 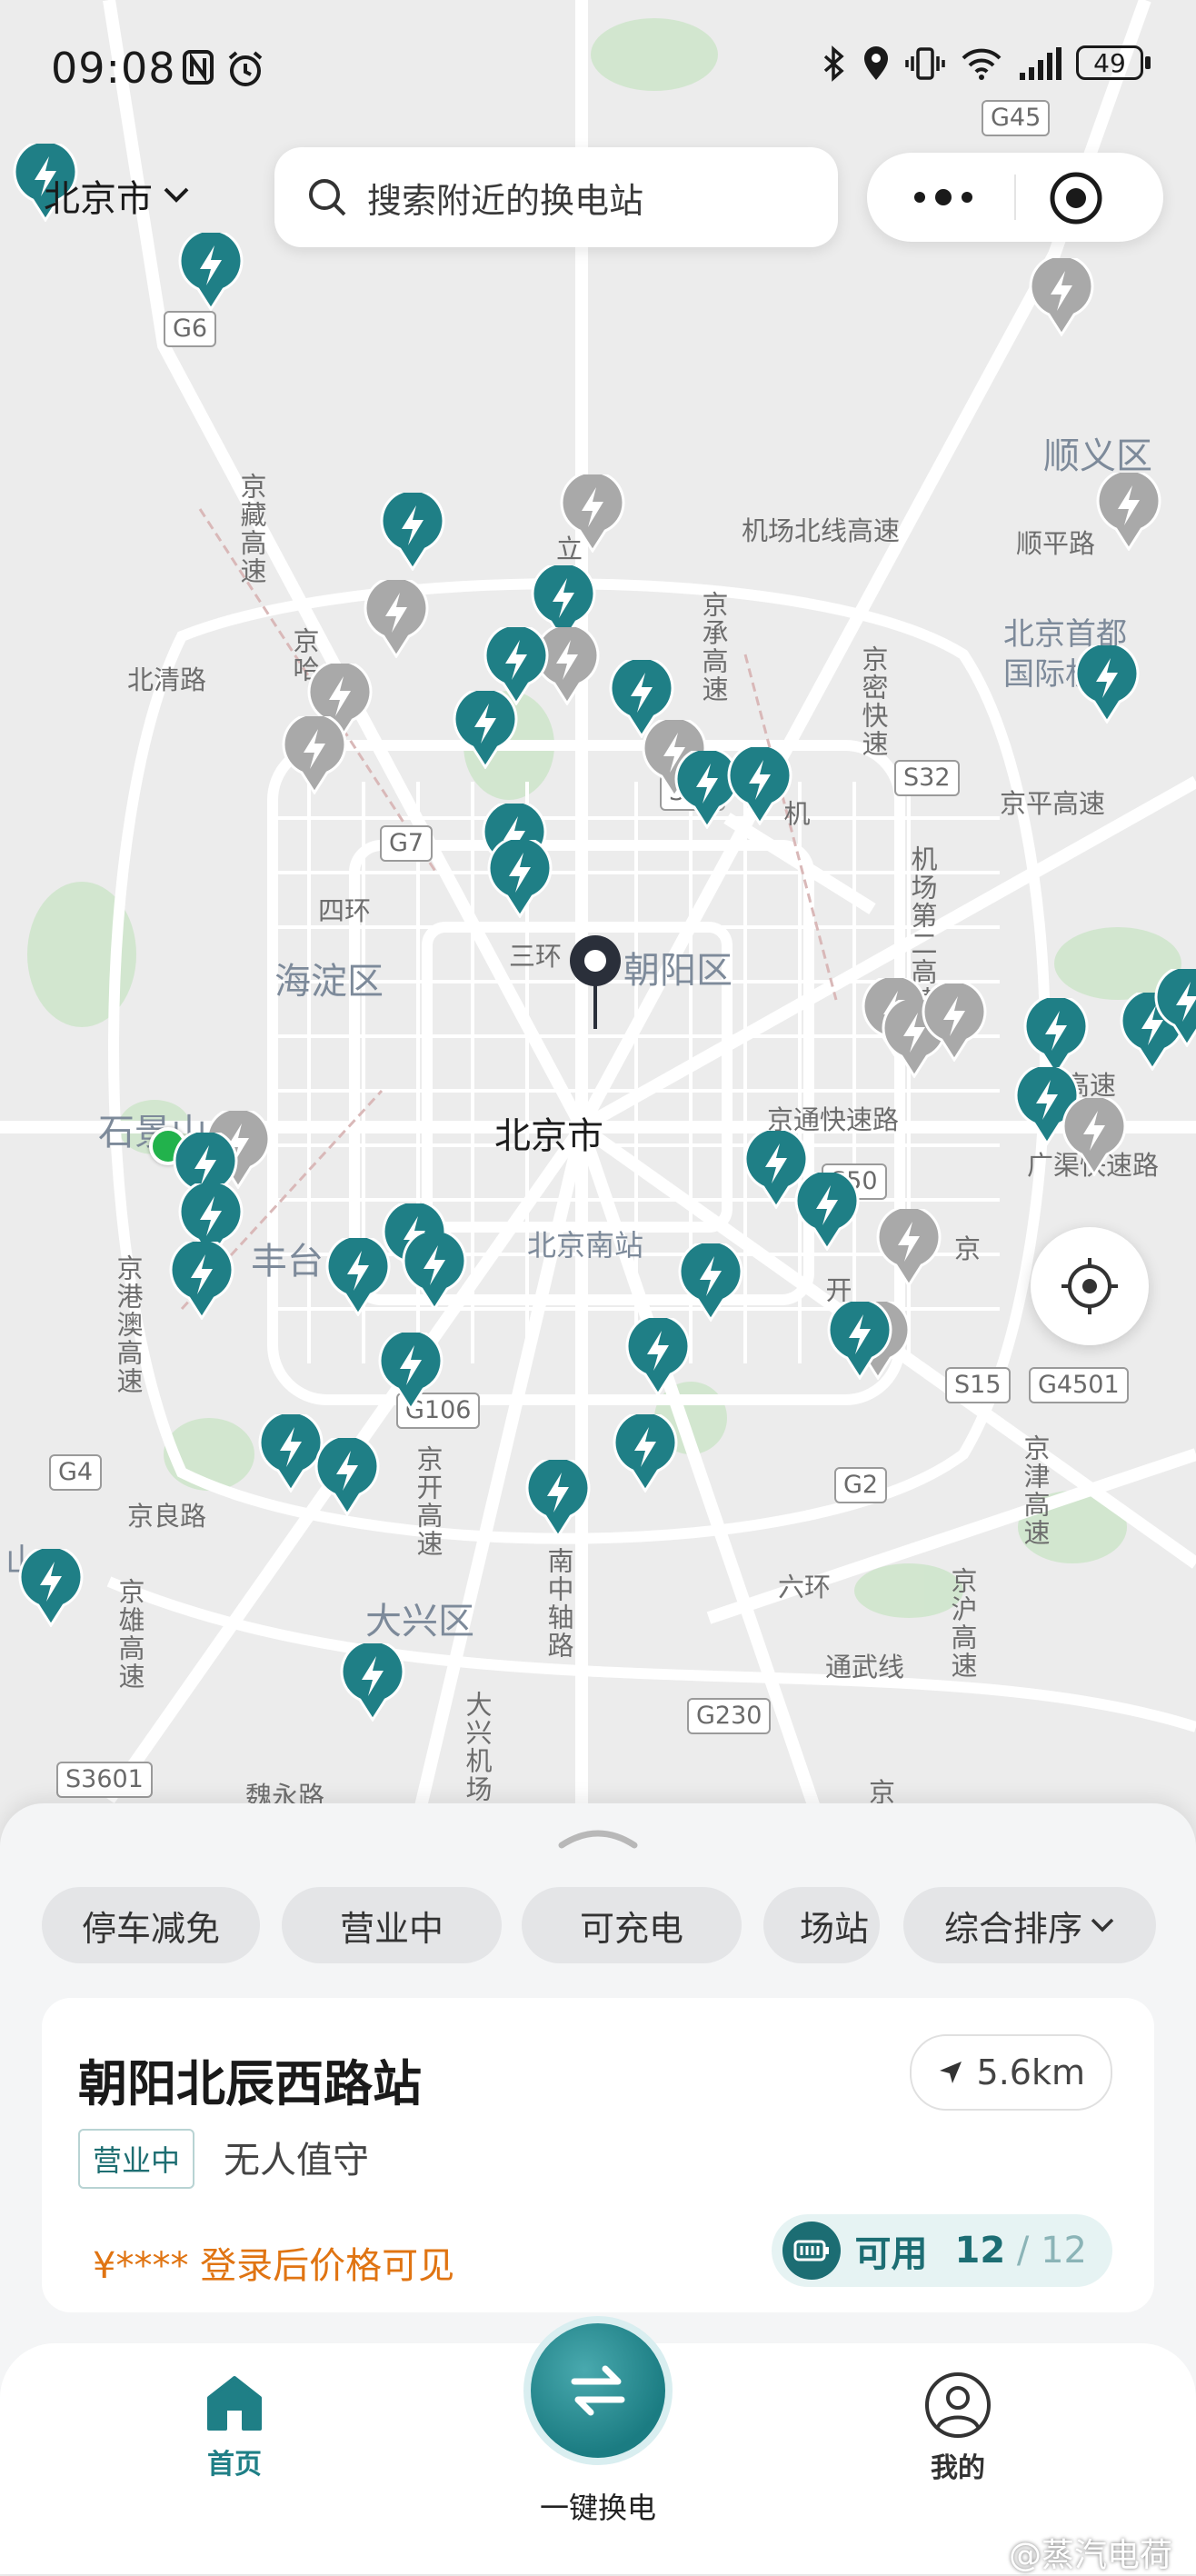 I want to click on label-road-jichangbei: 机场北线高速, so click(x=821, y=530).